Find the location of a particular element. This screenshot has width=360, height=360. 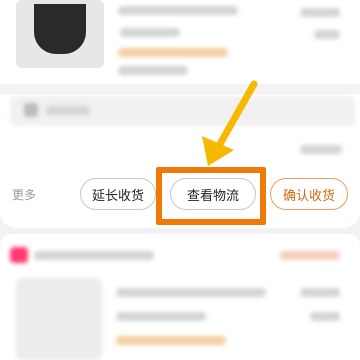

product-thumbnail is located at coordinates (60, 34).